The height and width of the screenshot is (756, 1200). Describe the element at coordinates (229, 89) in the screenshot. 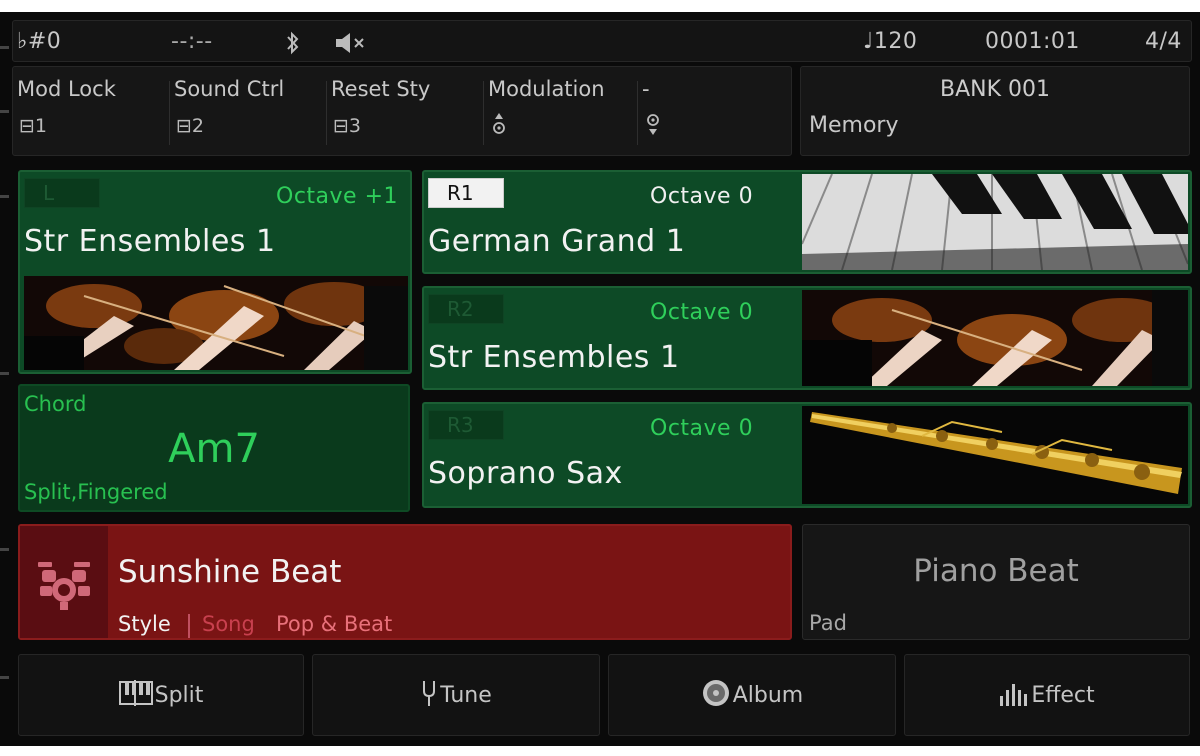

I see `function-label: Sound Ctrl` at that location.